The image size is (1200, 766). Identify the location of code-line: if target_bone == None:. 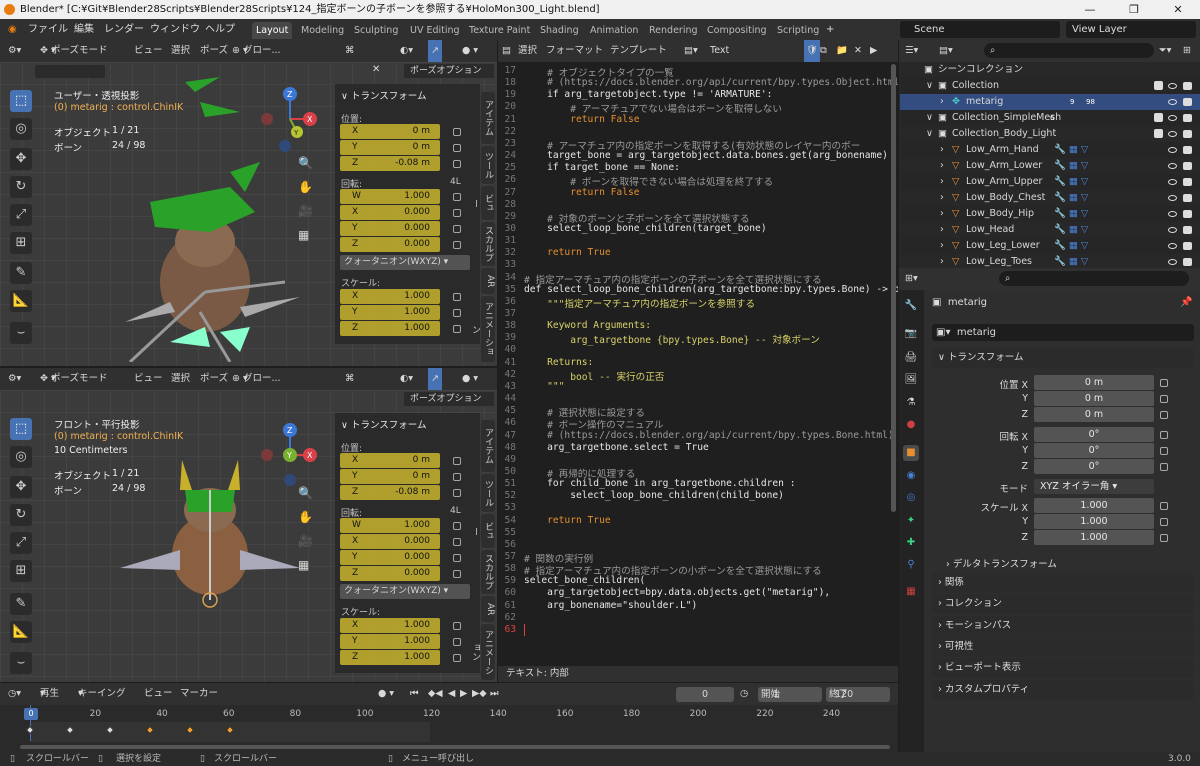
(602, 167).